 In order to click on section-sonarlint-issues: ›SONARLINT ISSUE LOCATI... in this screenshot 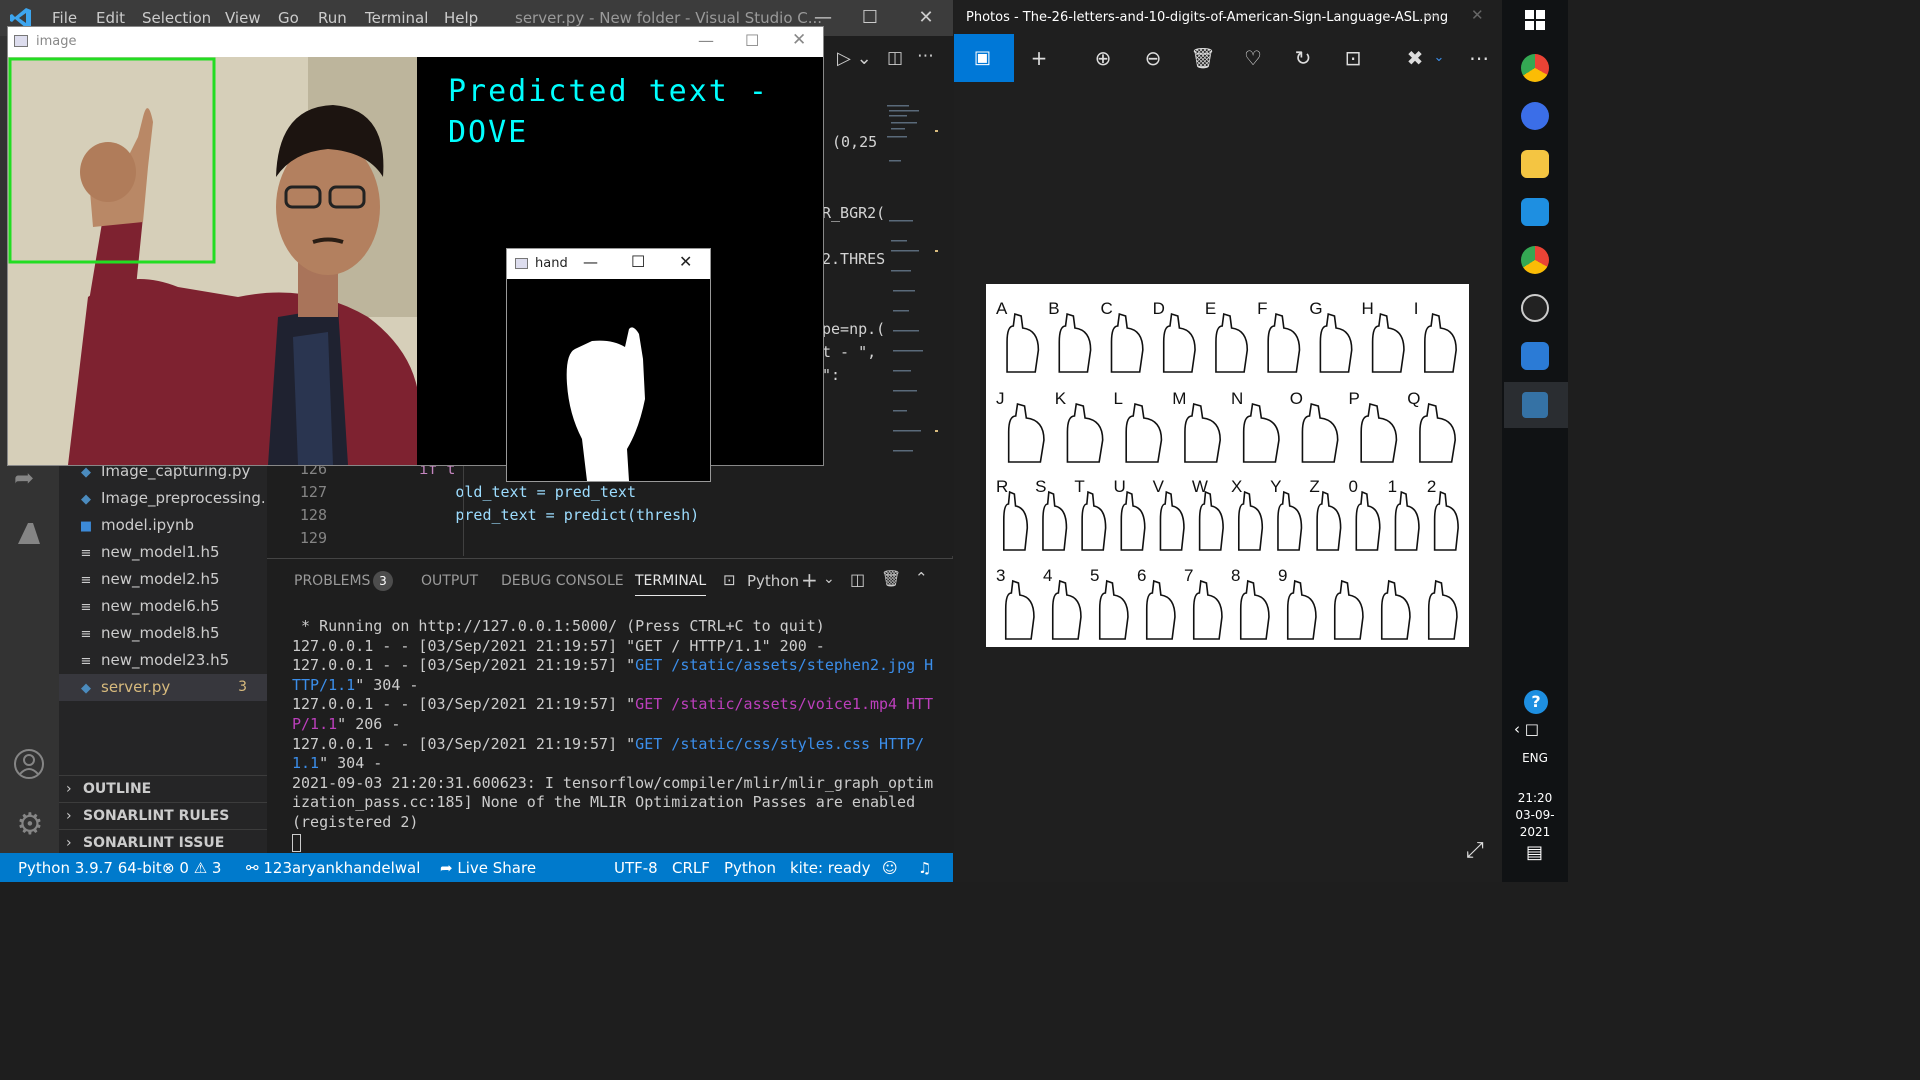, I will do `click(163, 853)`.